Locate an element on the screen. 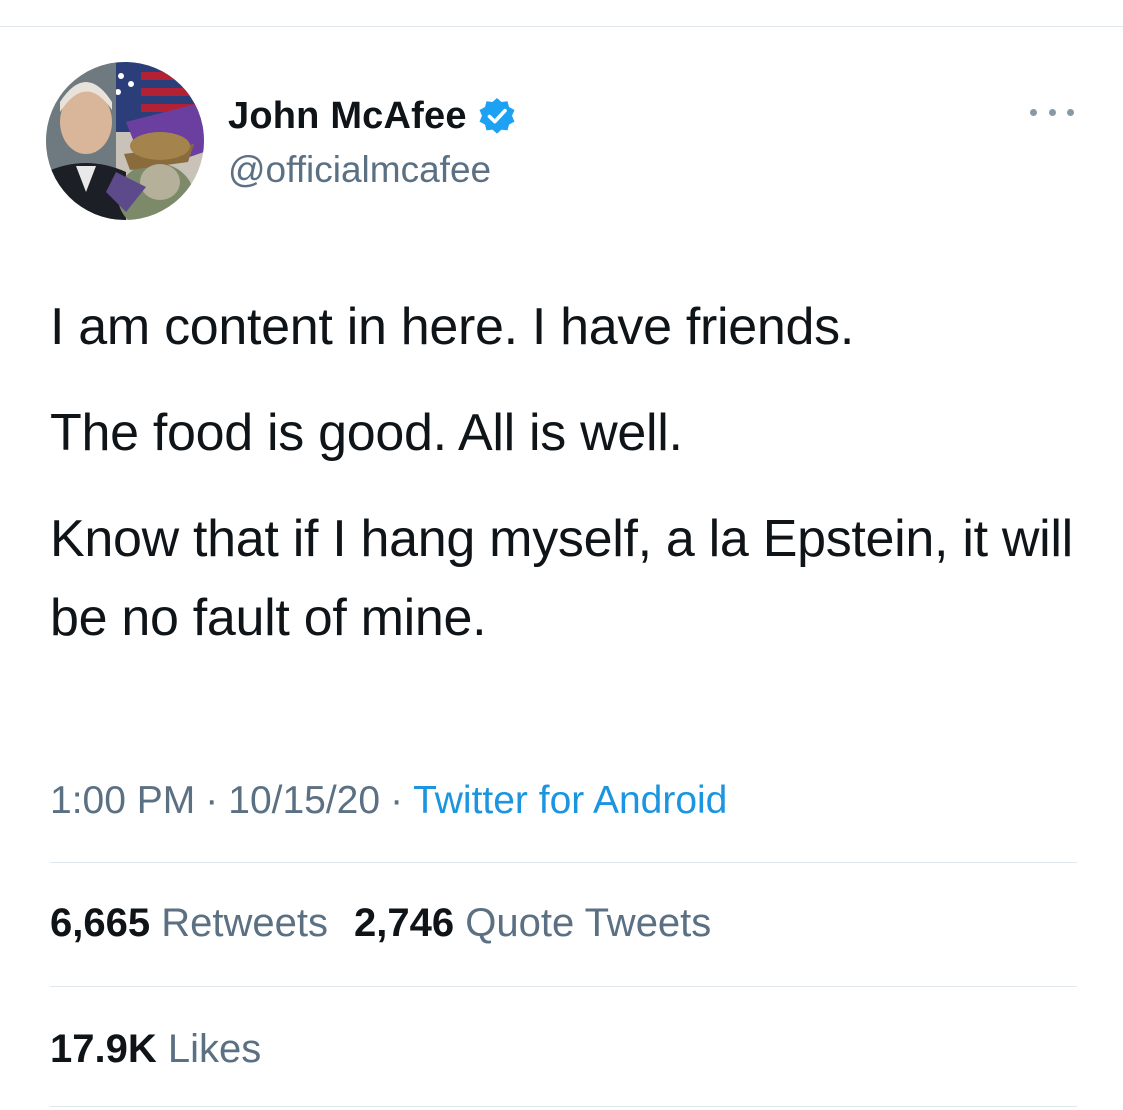 Image resolution: width=1123 pixels, height=1110 pixels. quote-tweets-label: Quote Tweets is located at coordinates (588, 923).